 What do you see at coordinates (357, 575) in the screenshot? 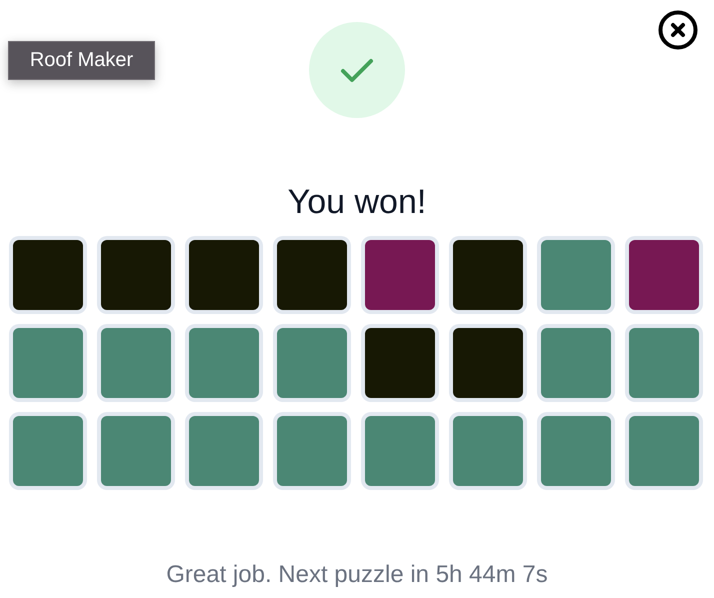
I see `next-puzzle-message: Great job. Next puzzle in 5h 44m 7s` at bounding box center [357, 575].